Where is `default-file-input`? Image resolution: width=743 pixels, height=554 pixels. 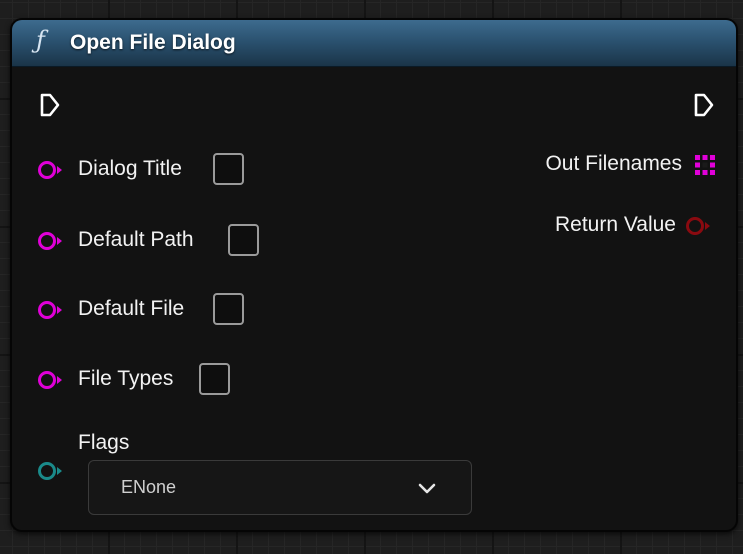 default-file-input is located at coordinates (228, 309).